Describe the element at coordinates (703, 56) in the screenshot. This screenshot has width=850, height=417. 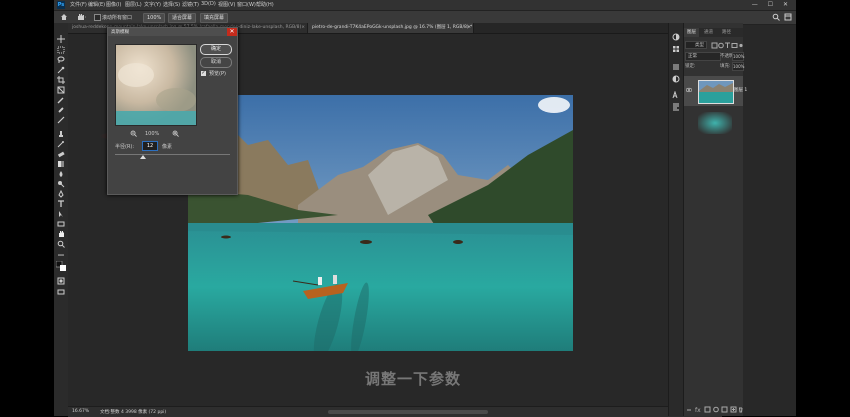
I see `blend-mode-select: 正常` at that location.